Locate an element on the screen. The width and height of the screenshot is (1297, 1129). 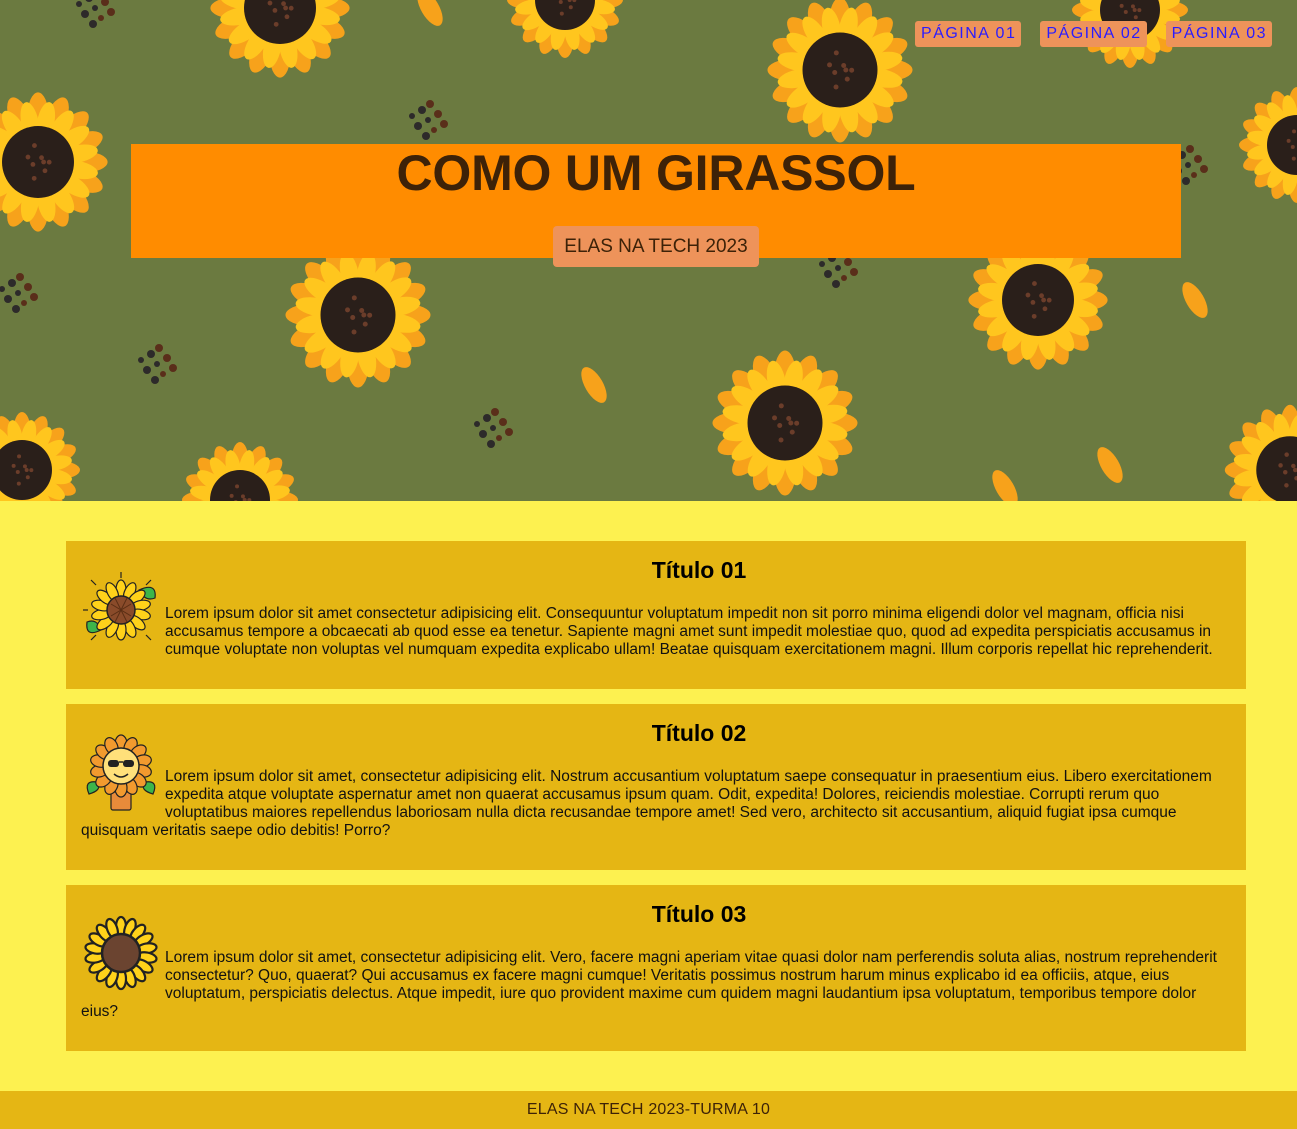
card-title: Título 03 is located at coordinates (699, 914).